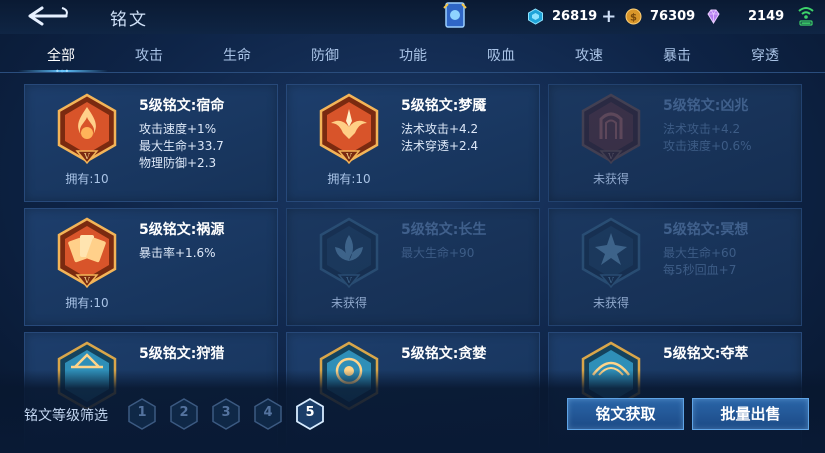  Describe the element at coordinates (87, 129) in the screenshot. I see `flame-v-emblem-icon: V` at that location.